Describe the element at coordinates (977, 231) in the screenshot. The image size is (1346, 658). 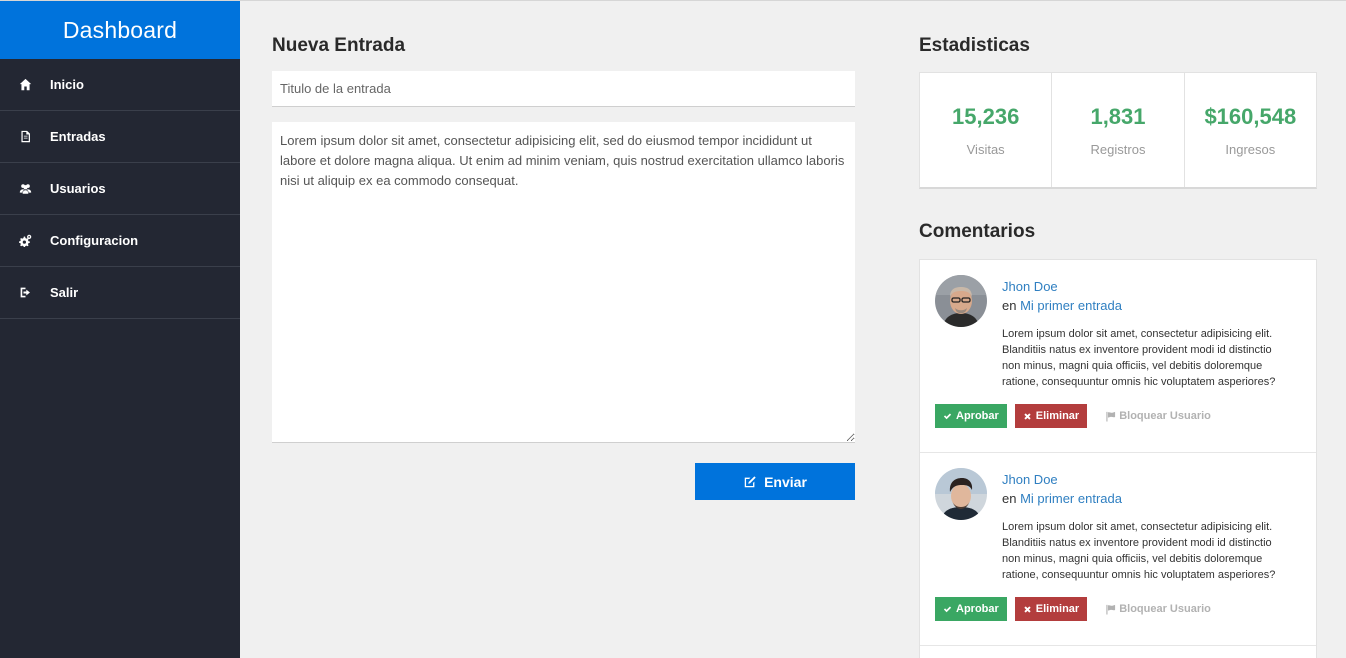
I see `comments-title: Comentarios` at that location.